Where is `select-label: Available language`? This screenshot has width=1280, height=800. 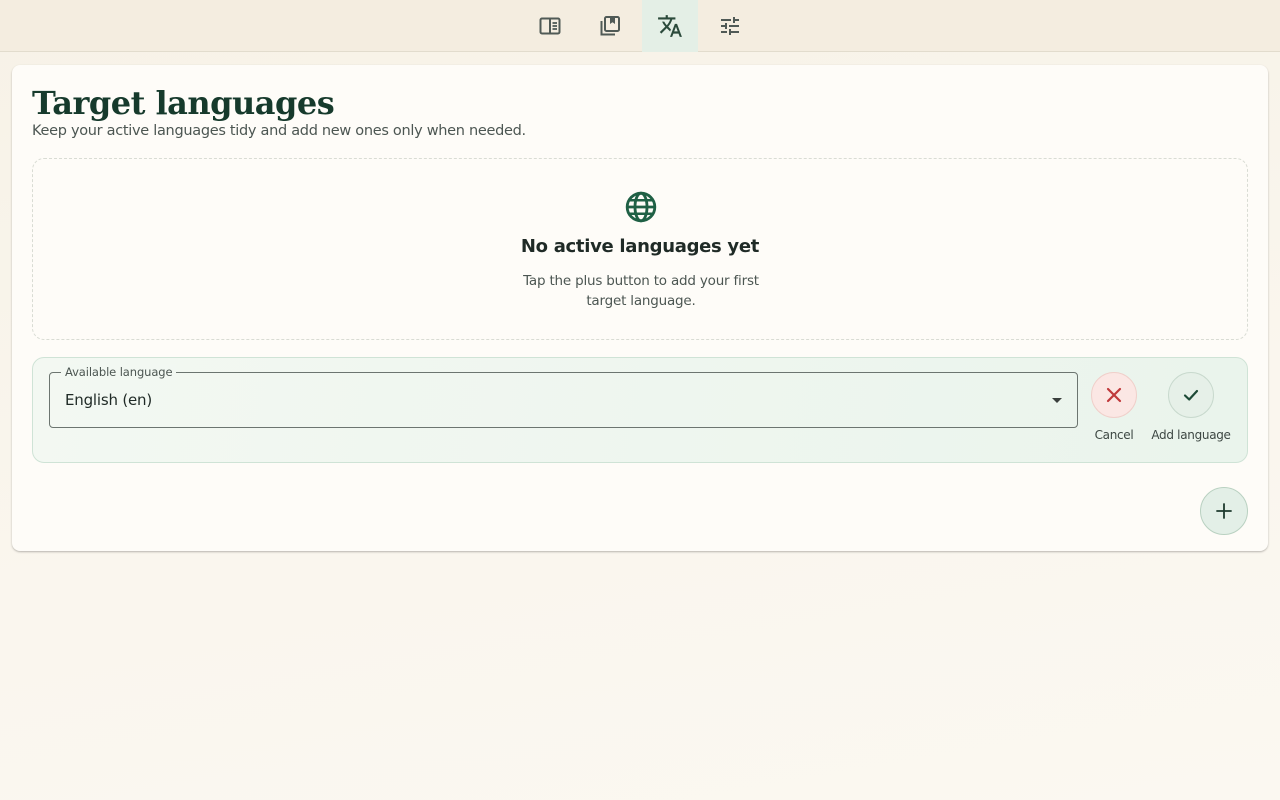
select-label: Available language is located at coordinates (119, 372).